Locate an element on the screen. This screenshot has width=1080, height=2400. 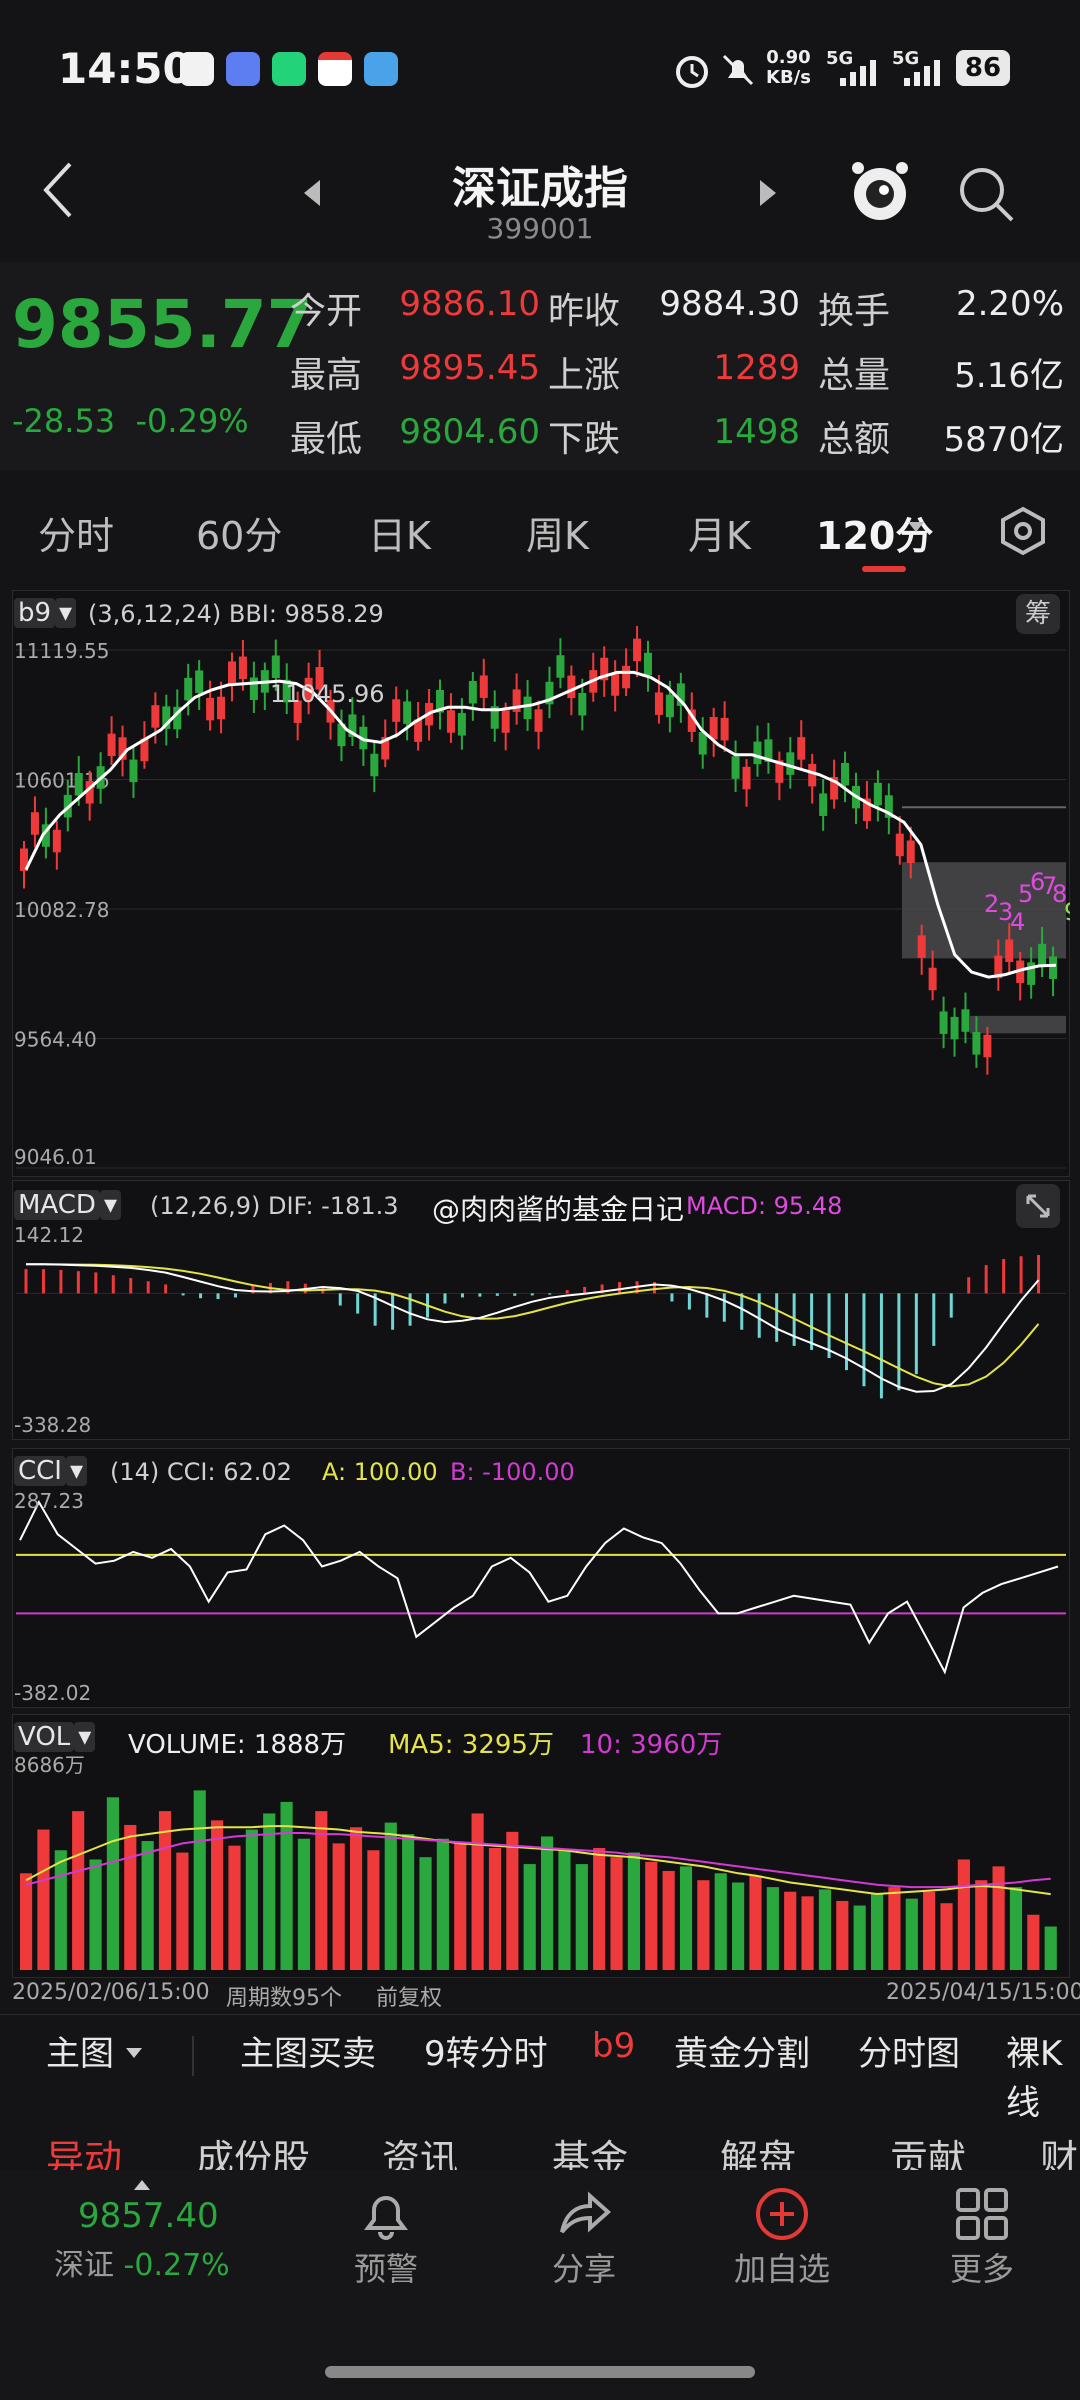
more-grid-icon is located at coordinates (982, 2214).